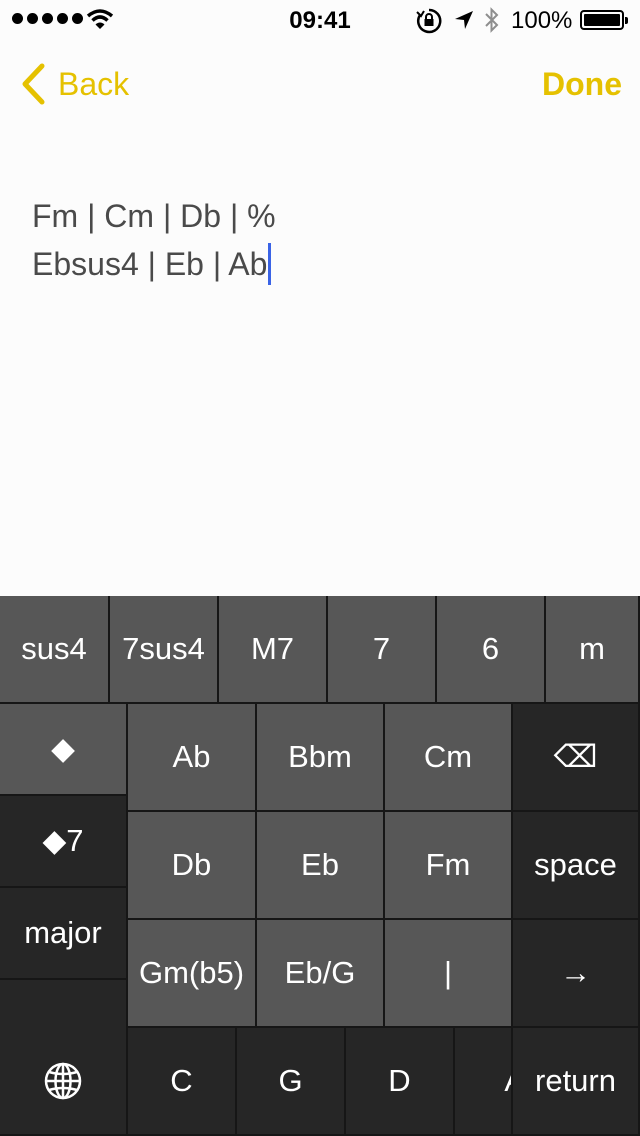 The width and height of the screenshot is (640, 1136). Describe the element at coordinates (576, 974) in the screenshot. I see `arrow-right-key: →` at that location.